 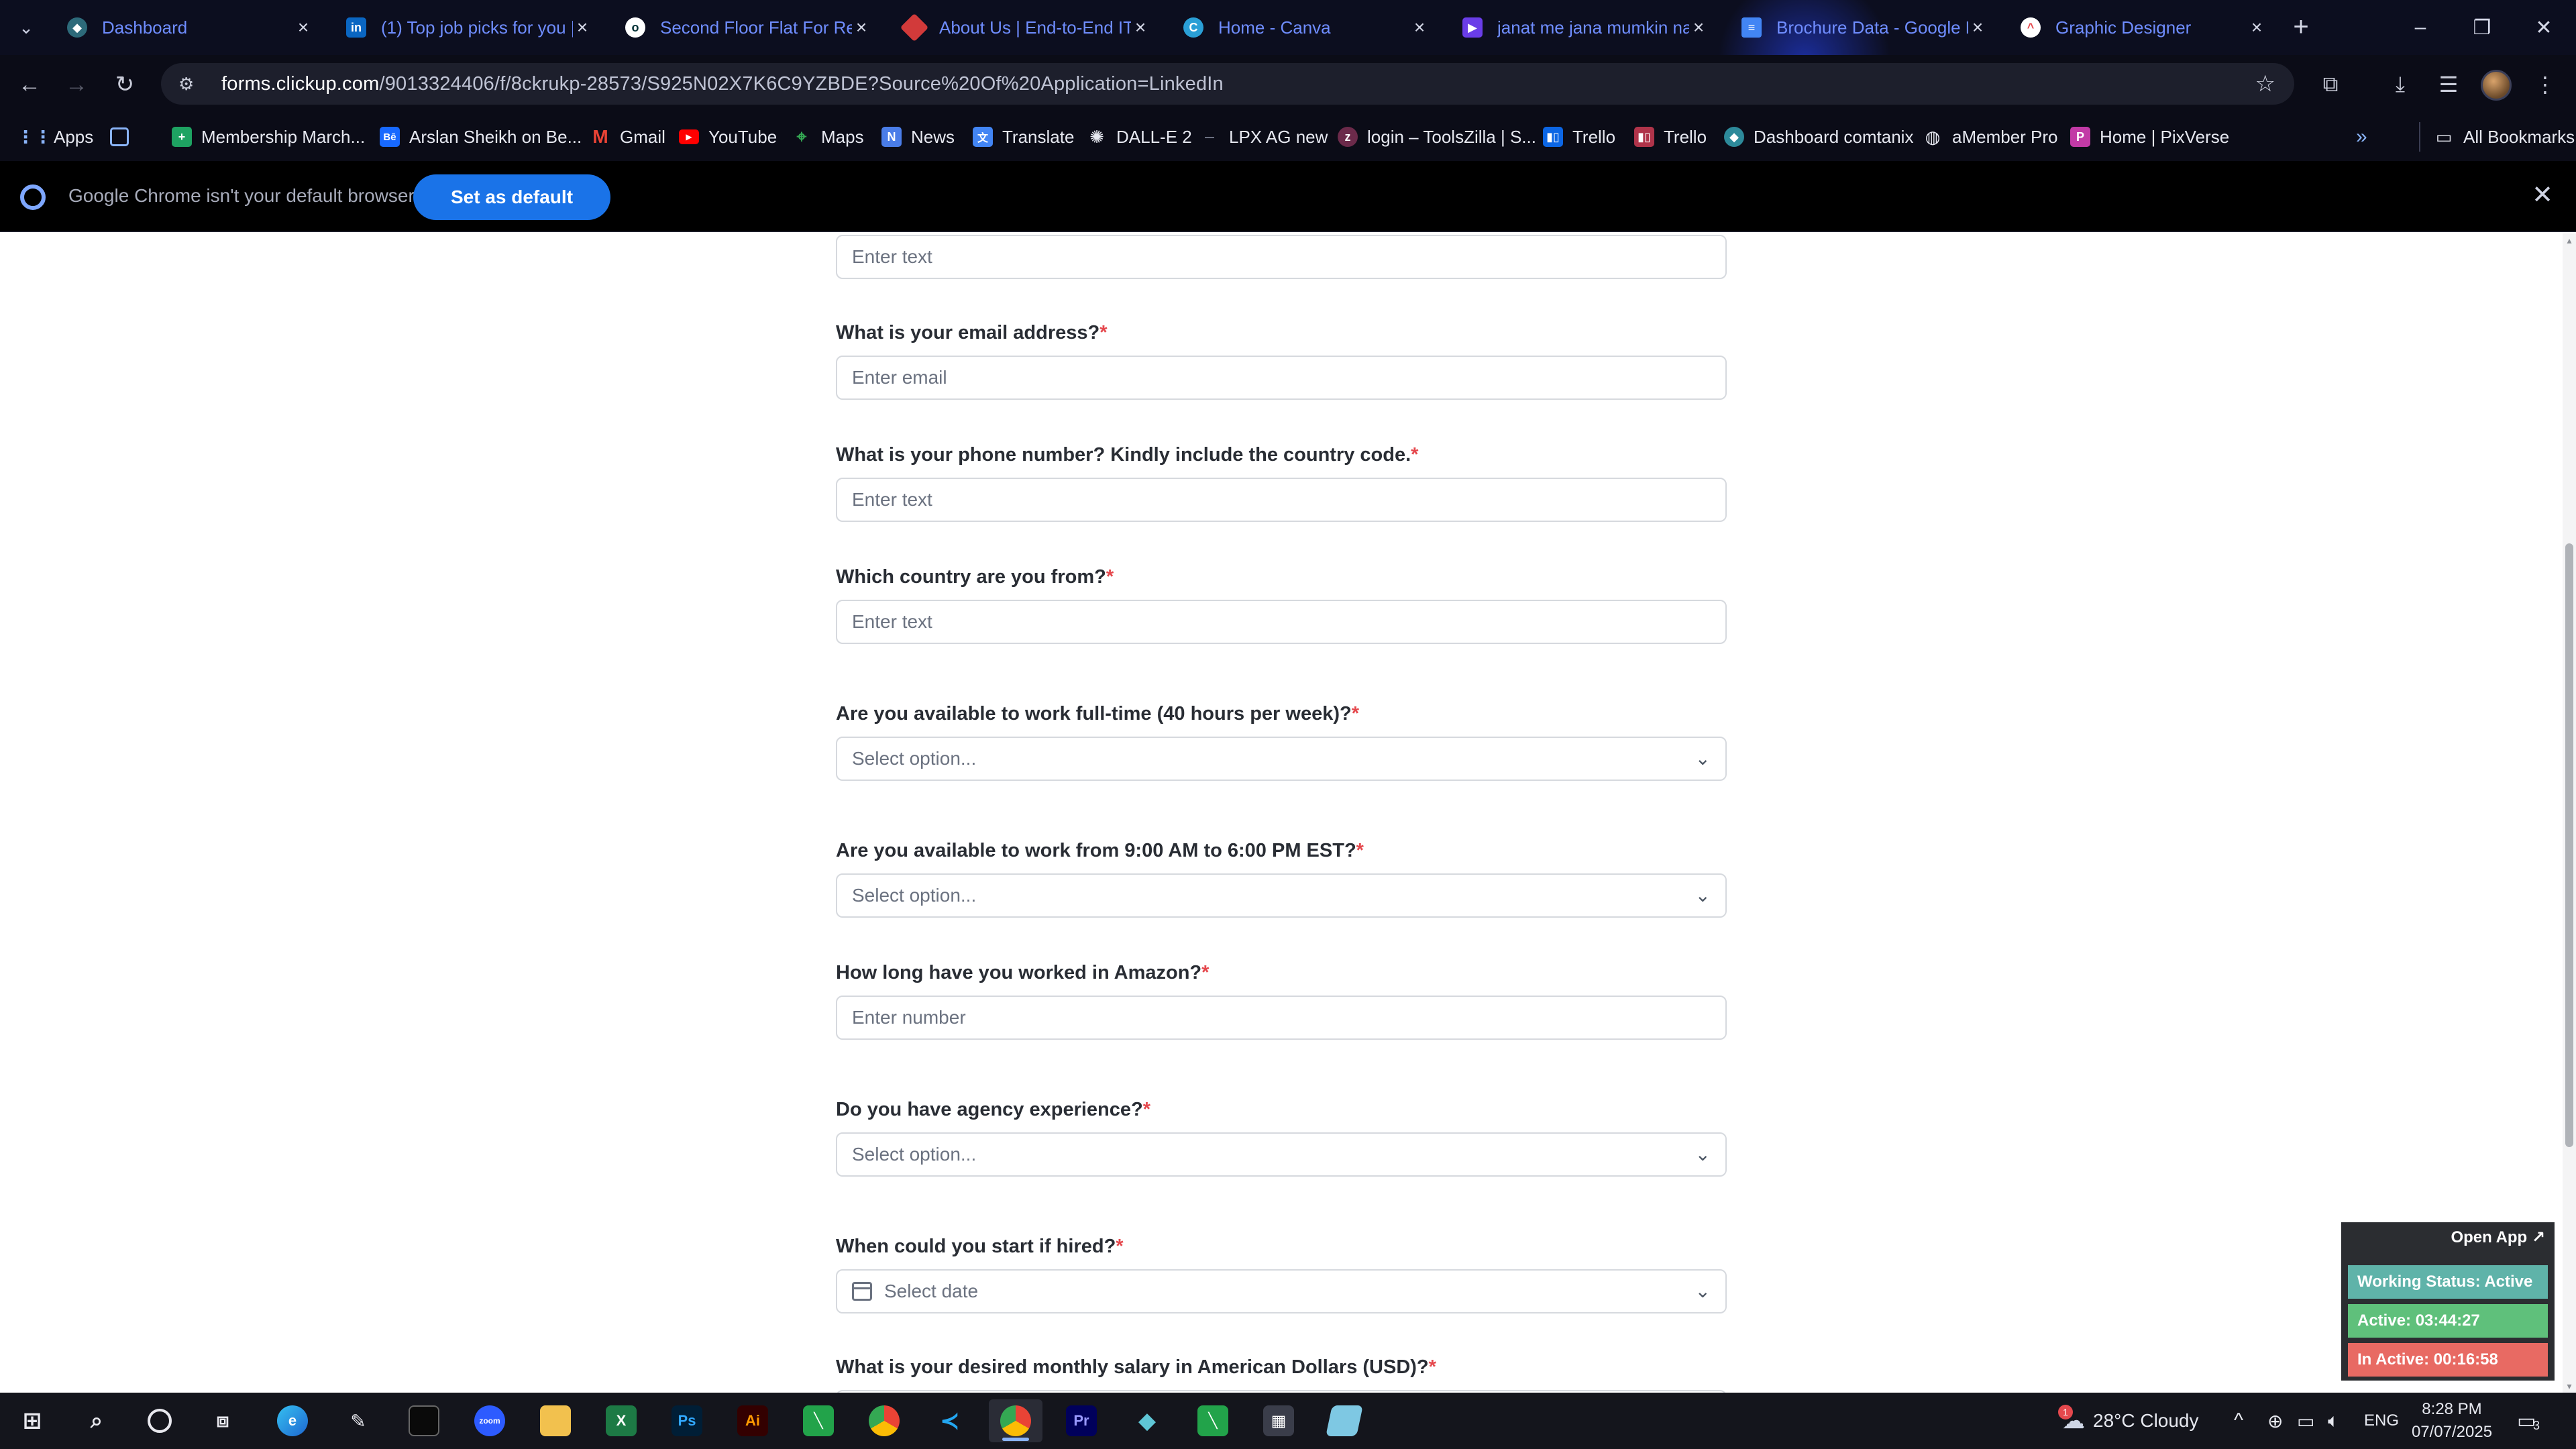 What do you see at coordinates (490, 1420) in the screenshot?
I see `taskbar-zoom: zoom` at bounding box center [490, 1420].